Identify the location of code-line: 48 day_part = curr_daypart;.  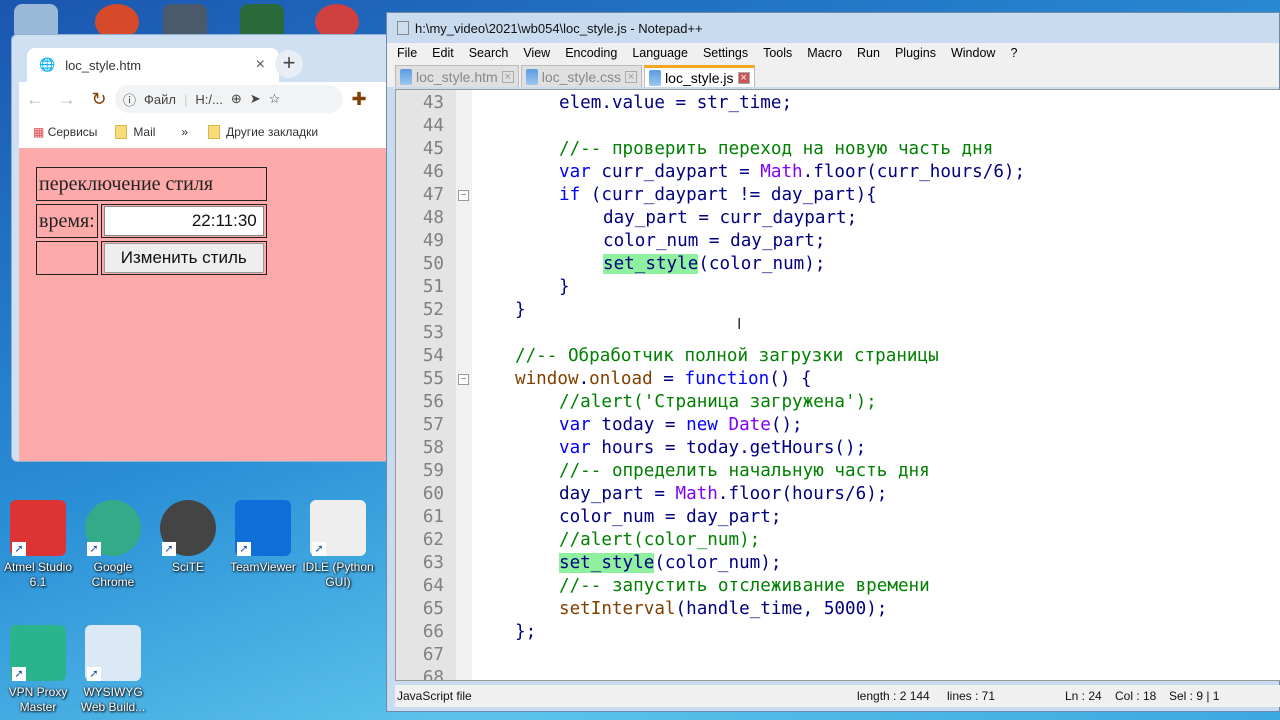
(836, 218).